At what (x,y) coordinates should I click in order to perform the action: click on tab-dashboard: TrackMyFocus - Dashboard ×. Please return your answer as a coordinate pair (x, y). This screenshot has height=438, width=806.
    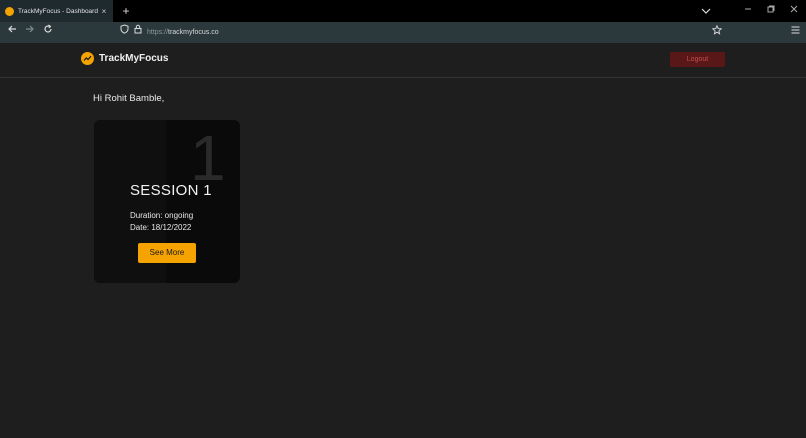
    Looking at the image, I should click on (56, 11).